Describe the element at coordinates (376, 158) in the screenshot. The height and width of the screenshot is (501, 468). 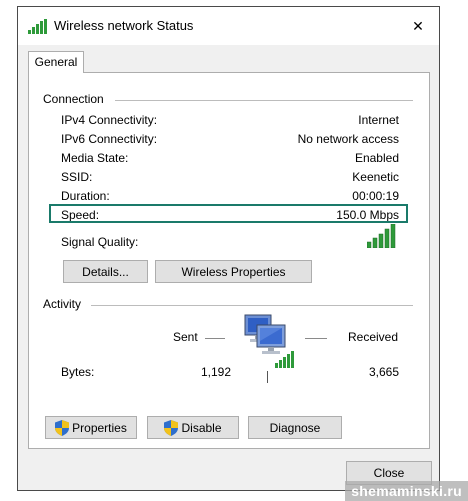
I see `media-state-value: Enabled` at that location.